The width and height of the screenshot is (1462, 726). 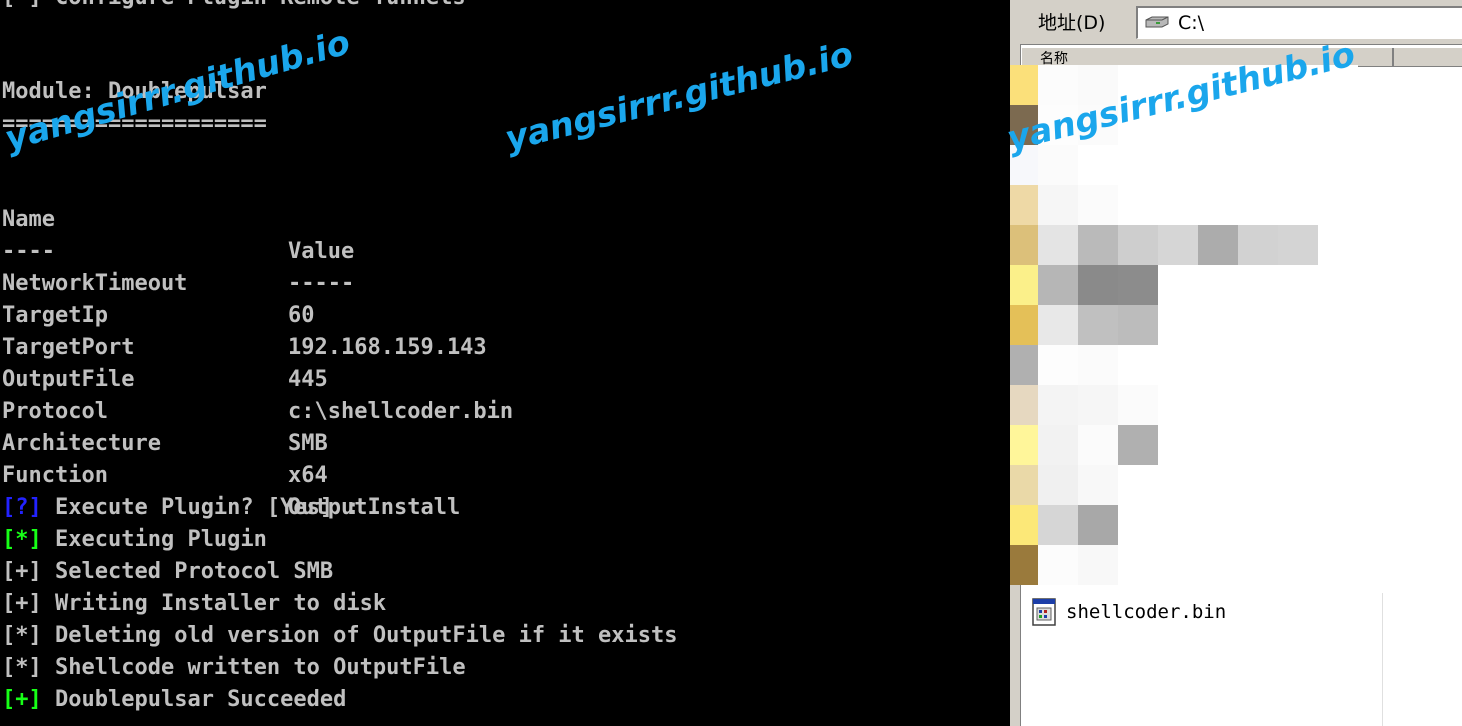 I want to click on param-value: c:\shellcoder.bin, so click(x=401, y=411).